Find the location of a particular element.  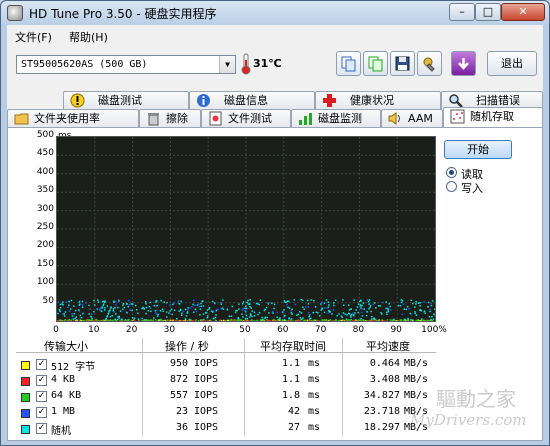

tab-bottom-0: 文件夹使用率 is located at coordinates (73, 118).